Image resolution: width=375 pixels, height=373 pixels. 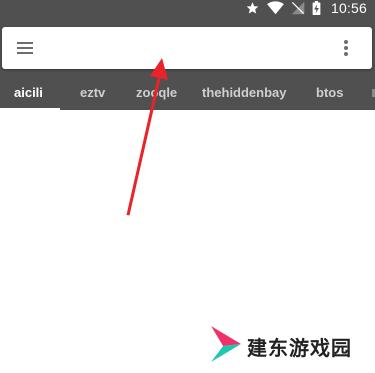 What do you see at coordinates (187, 9) in the screenshot?
I see `status-bar: 10:56` at bounding box center [187, 9].